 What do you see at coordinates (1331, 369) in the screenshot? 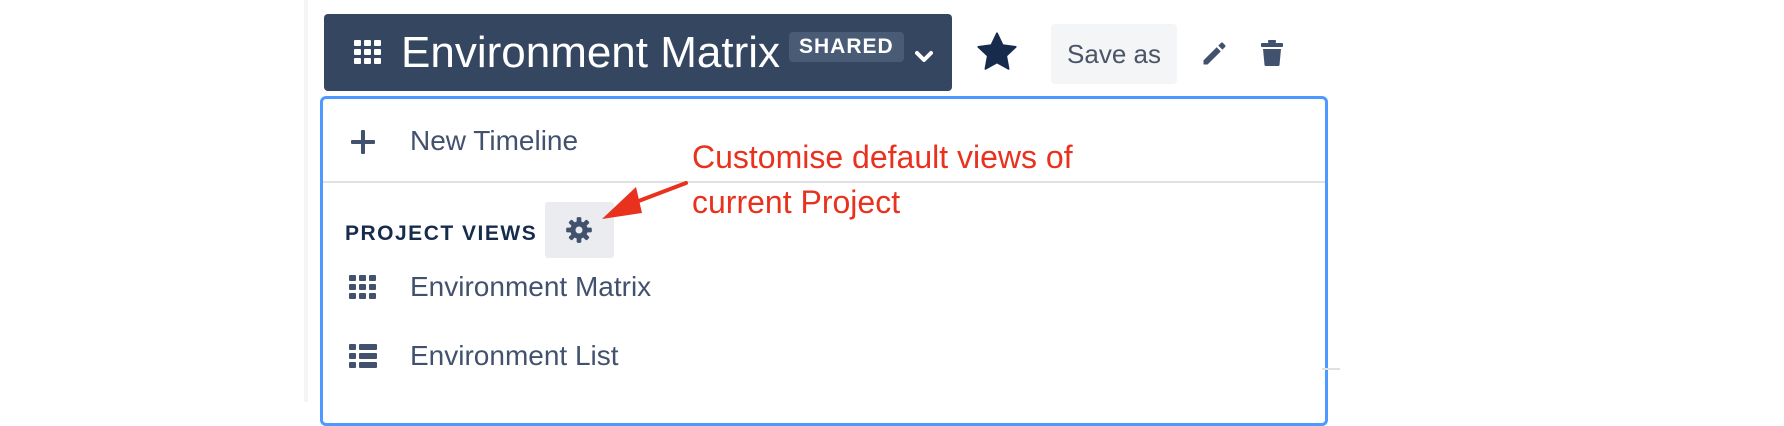
I see `background-divider` at bounding box center [1331, 369].